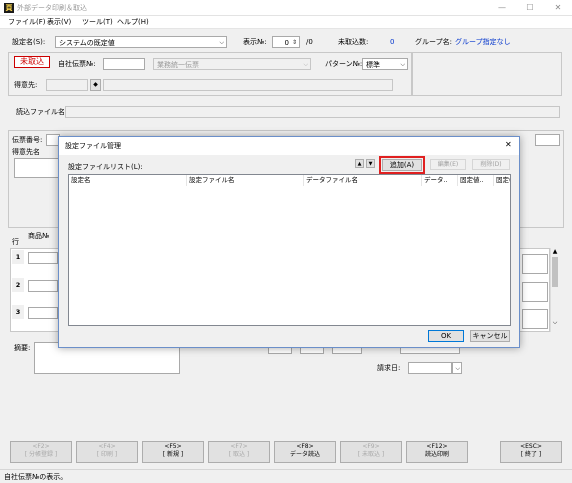  Describe the element at coordinates (107, 446) in the screenshot. I see `function-key-code: <F4>` at that location.